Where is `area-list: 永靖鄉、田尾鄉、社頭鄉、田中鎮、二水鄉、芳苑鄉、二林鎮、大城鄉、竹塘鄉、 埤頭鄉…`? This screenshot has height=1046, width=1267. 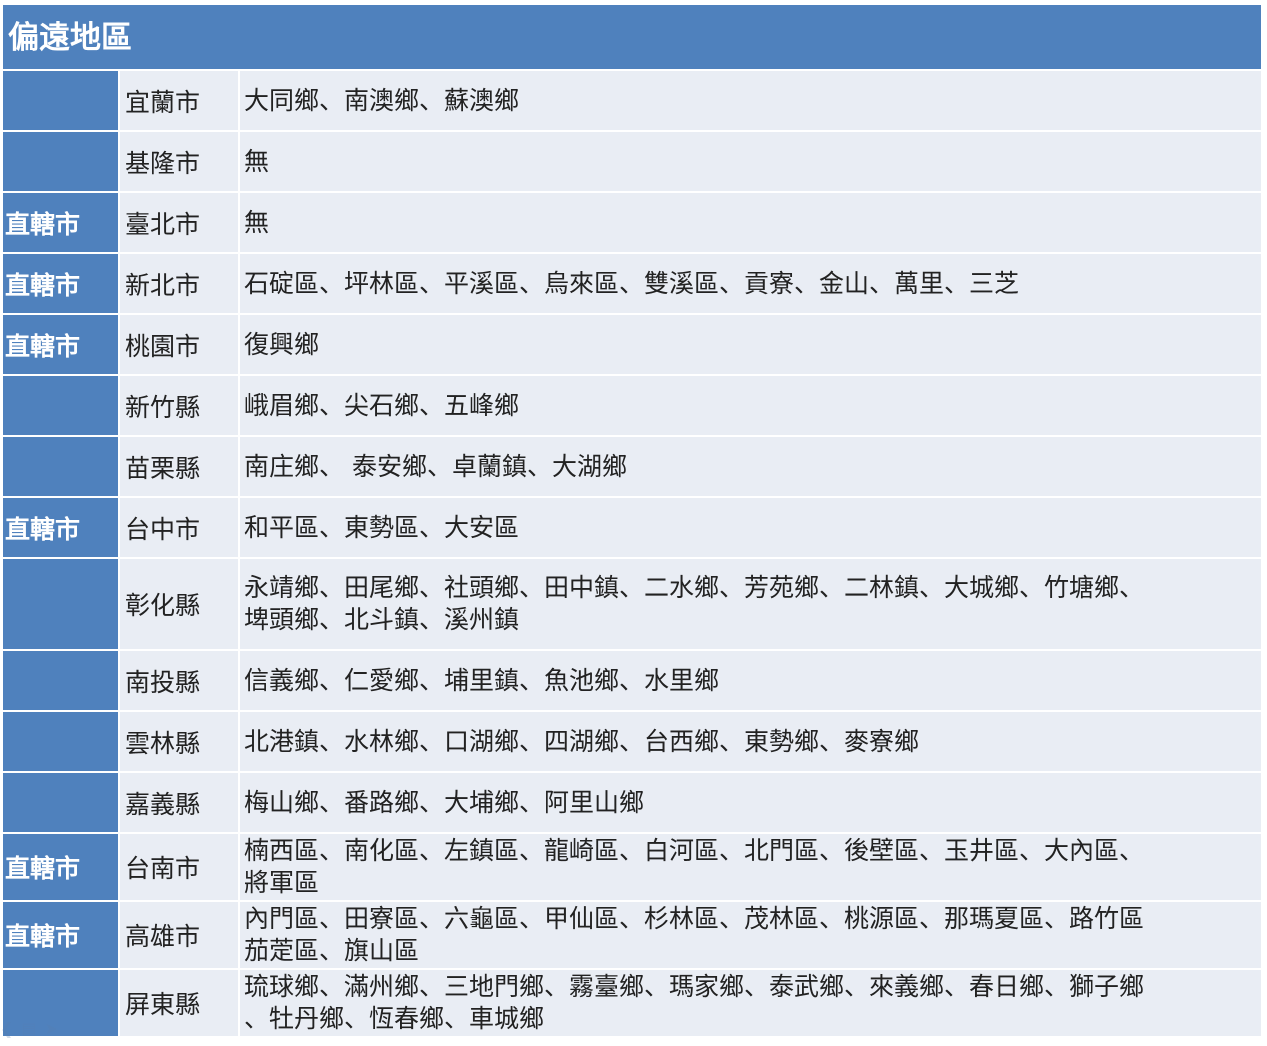
area-list: 永靖鄉、田尾鄉、社頭鄉、田中鎮、二水鄉、芳苑鄉、二林鎮、大城鄉、竹塘鄉、 埤頭鄉… is located at coordinates (750, 604).